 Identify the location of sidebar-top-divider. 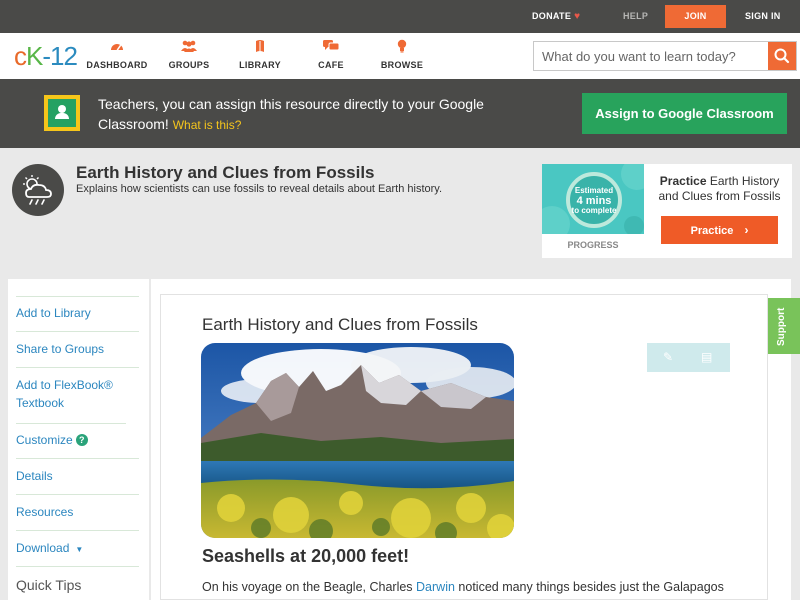
(77, 296).